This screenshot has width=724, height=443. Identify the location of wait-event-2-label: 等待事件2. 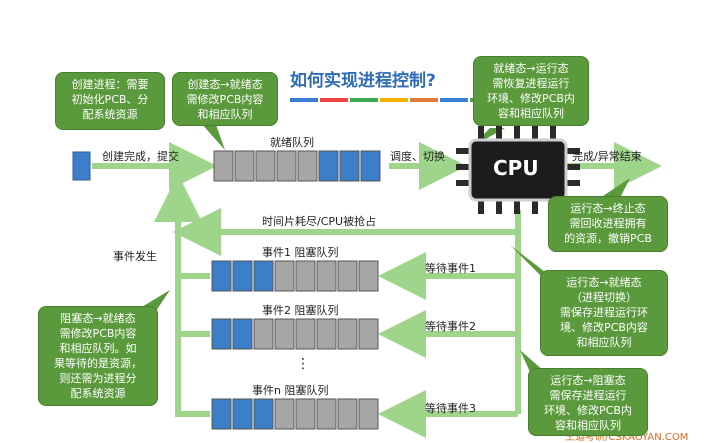
(450, 326).